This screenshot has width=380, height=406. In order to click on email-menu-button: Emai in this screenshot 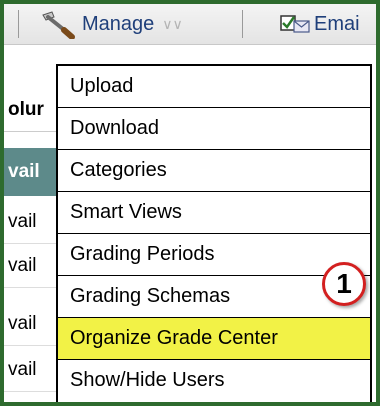, I will do `click(320, 24)`.